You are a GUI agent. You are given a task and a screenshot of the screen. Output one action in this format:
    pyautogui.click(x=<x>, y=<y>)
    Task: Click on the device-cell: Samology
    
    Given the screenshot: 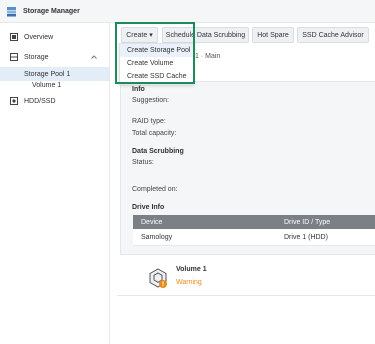 What is the action you would take?
    pyautogui.click(x=157, y=237)
    